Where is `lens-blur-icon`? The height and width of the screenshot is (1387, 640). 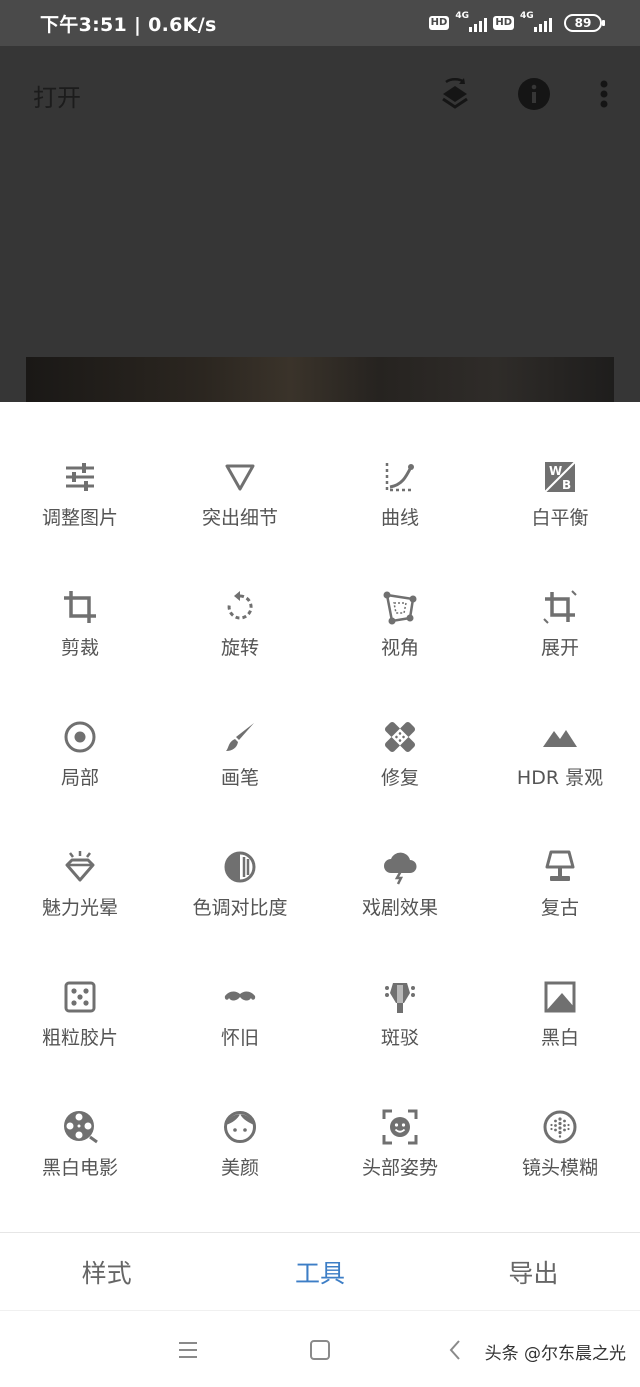
lens-blur-icon is located at coordinates (560, 1127).